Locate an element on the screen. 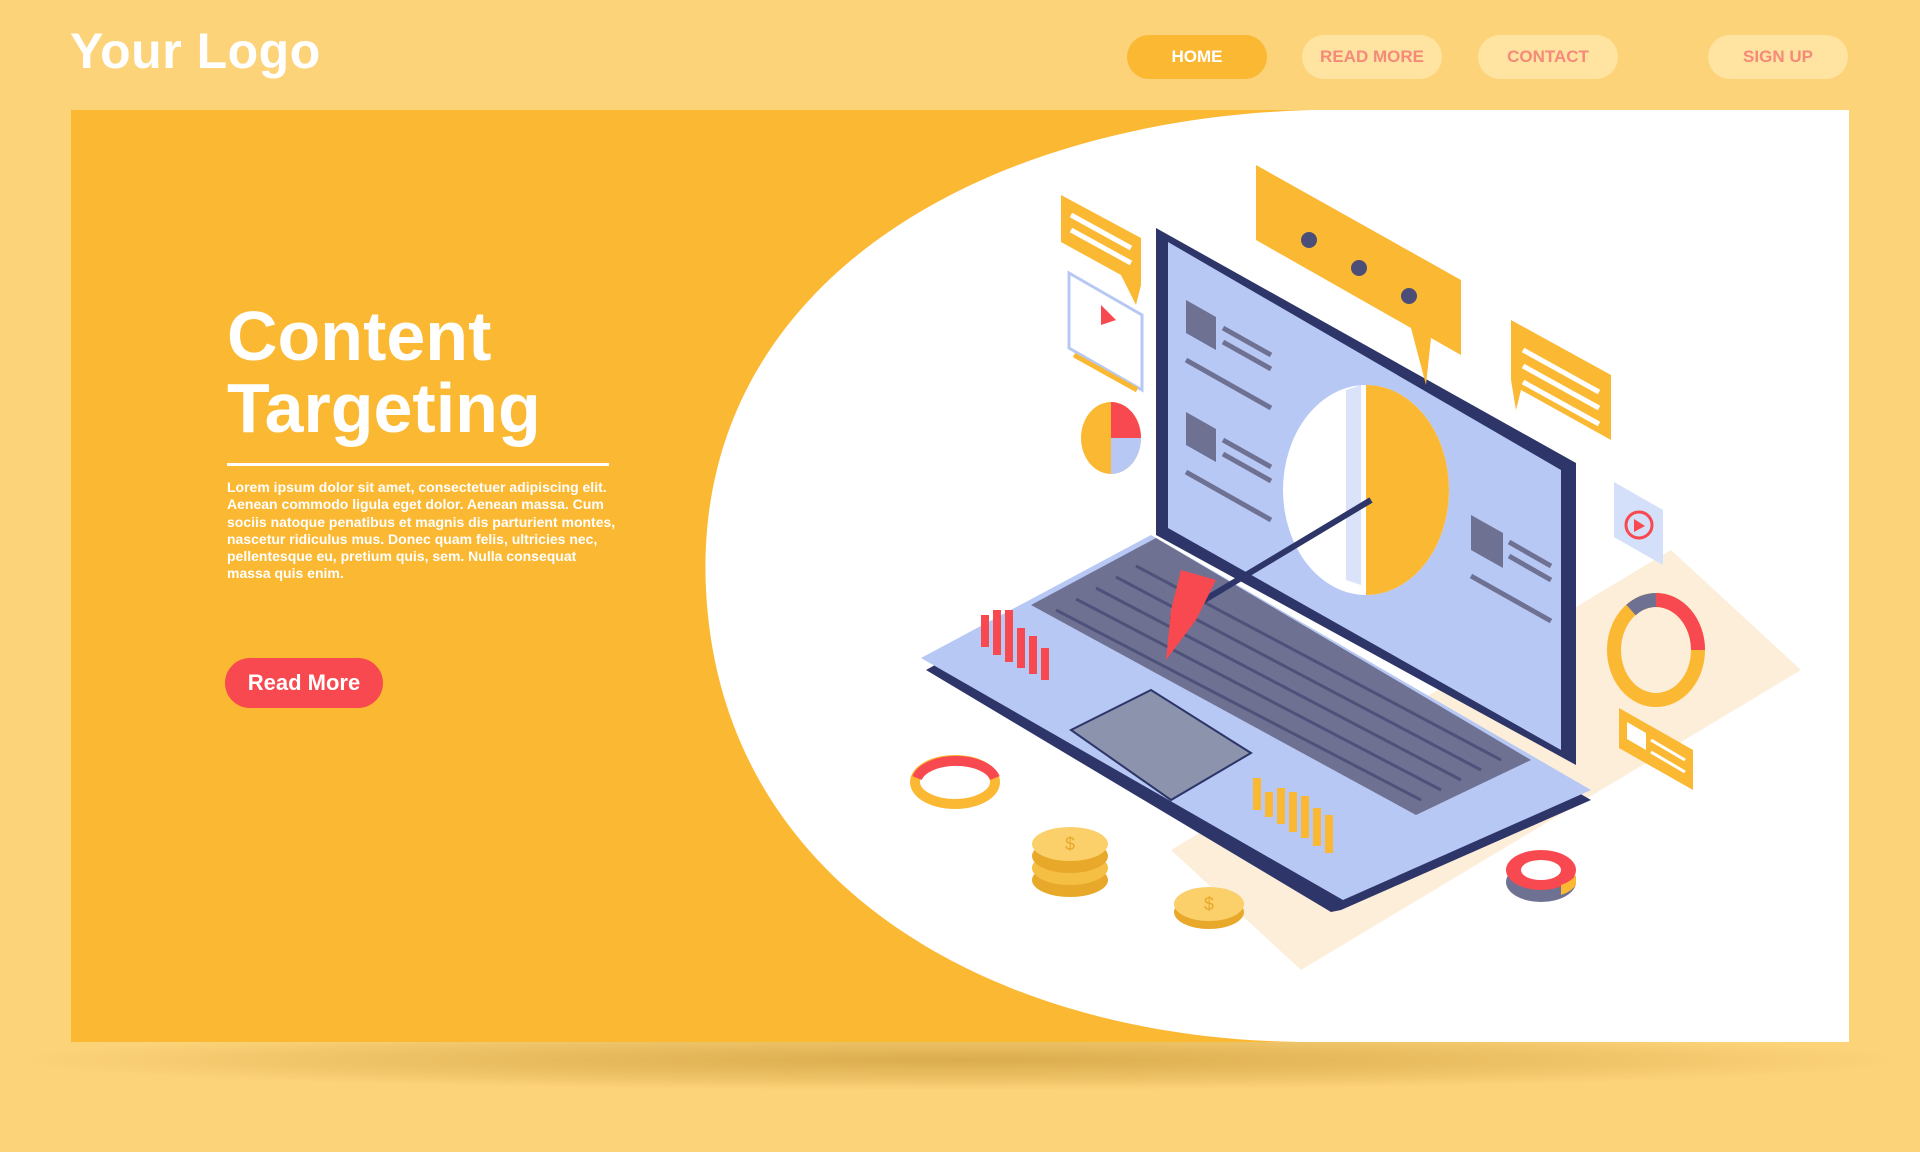 The width and height of the screenshot is (1920, 1152). chat-bubble-right-icon is located at coordinates (1561, 380).